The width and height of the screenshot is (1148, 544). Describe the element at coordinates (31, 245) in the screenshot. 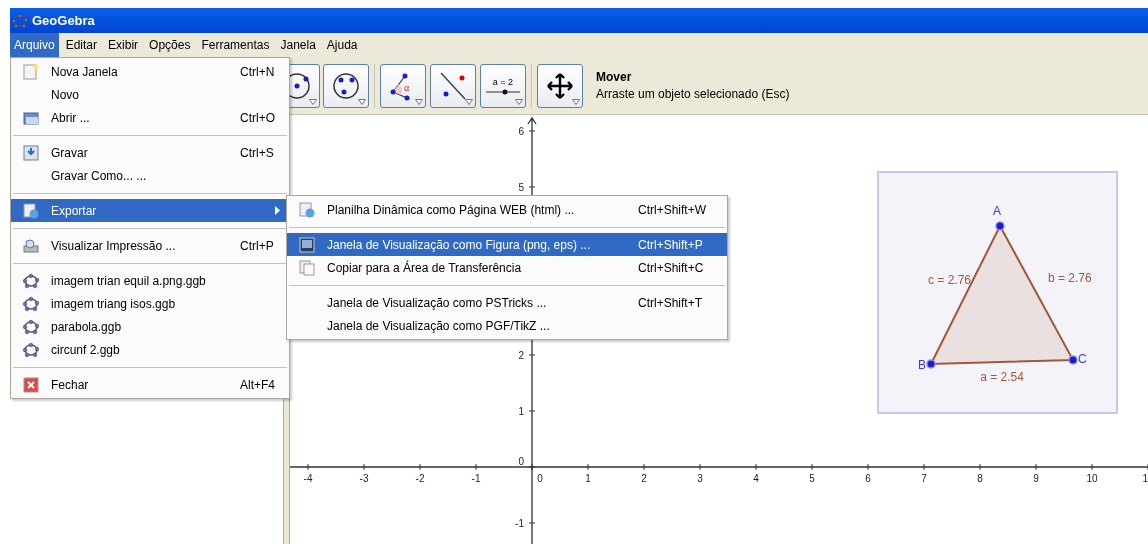

I see `print-preview-icon` at that location.